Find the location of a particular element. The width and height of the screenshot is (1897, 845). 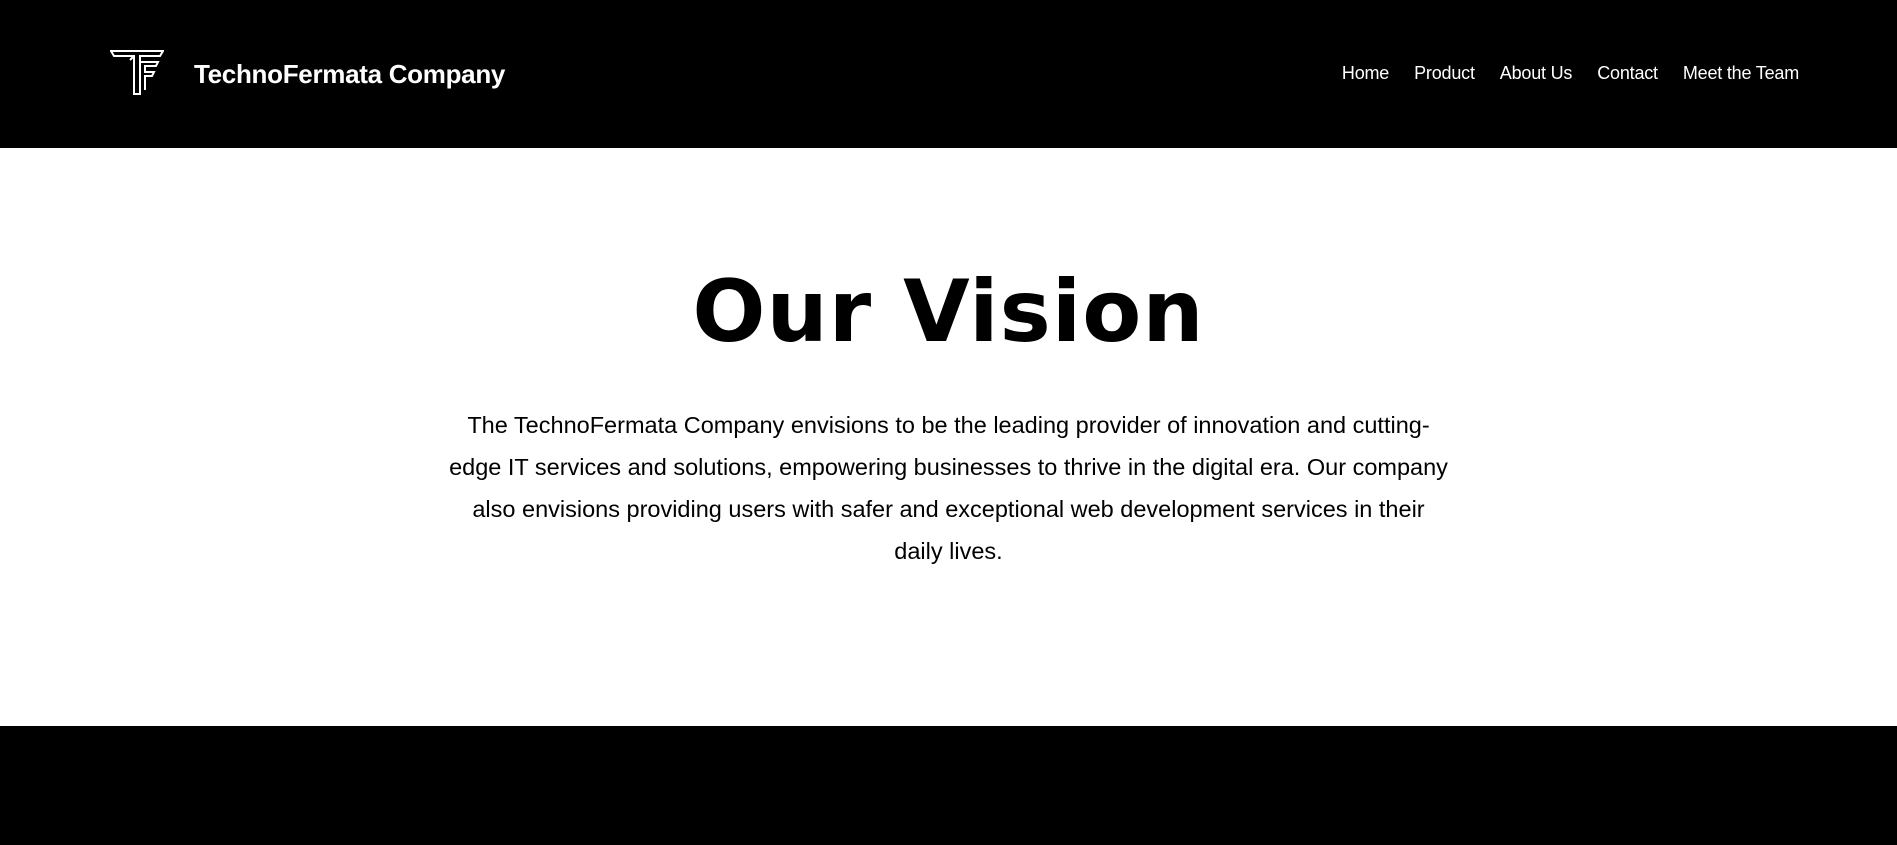

nav-item-meet-the-team: Meet the Team is located at coordinates (1741, 73).